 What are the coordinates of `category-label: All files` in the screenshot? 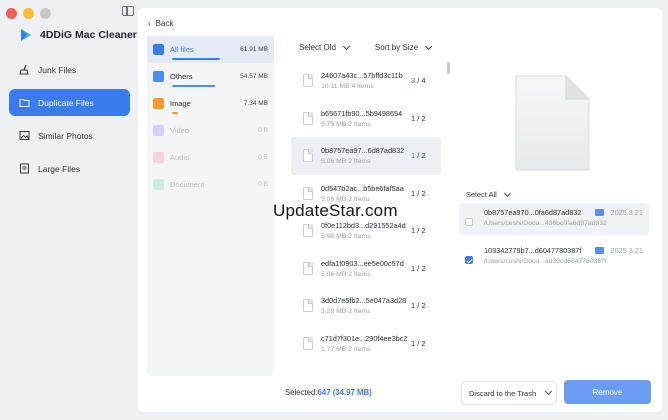 It's located at (182, 49).